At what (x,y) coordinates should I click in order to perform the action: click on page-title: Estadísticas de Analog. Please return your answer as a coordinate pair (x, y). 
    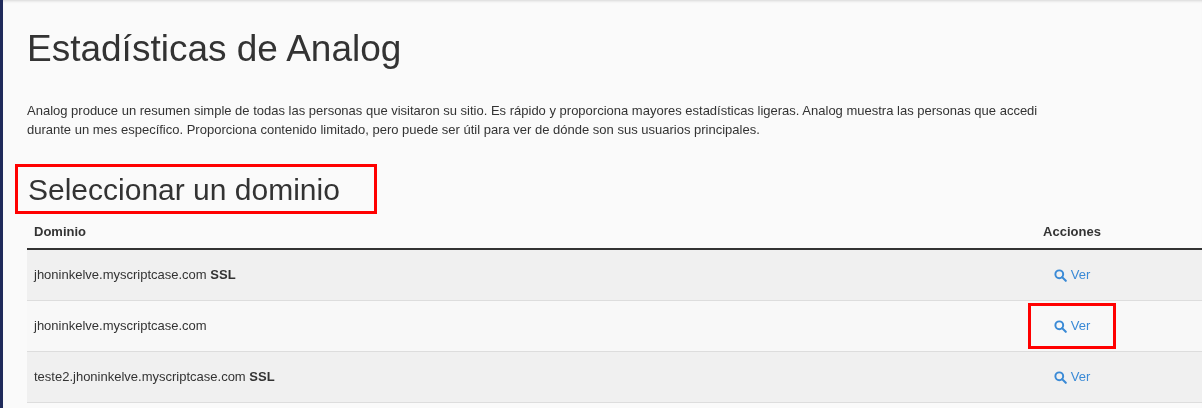
    Looking at the image, I should click on (214, 48).